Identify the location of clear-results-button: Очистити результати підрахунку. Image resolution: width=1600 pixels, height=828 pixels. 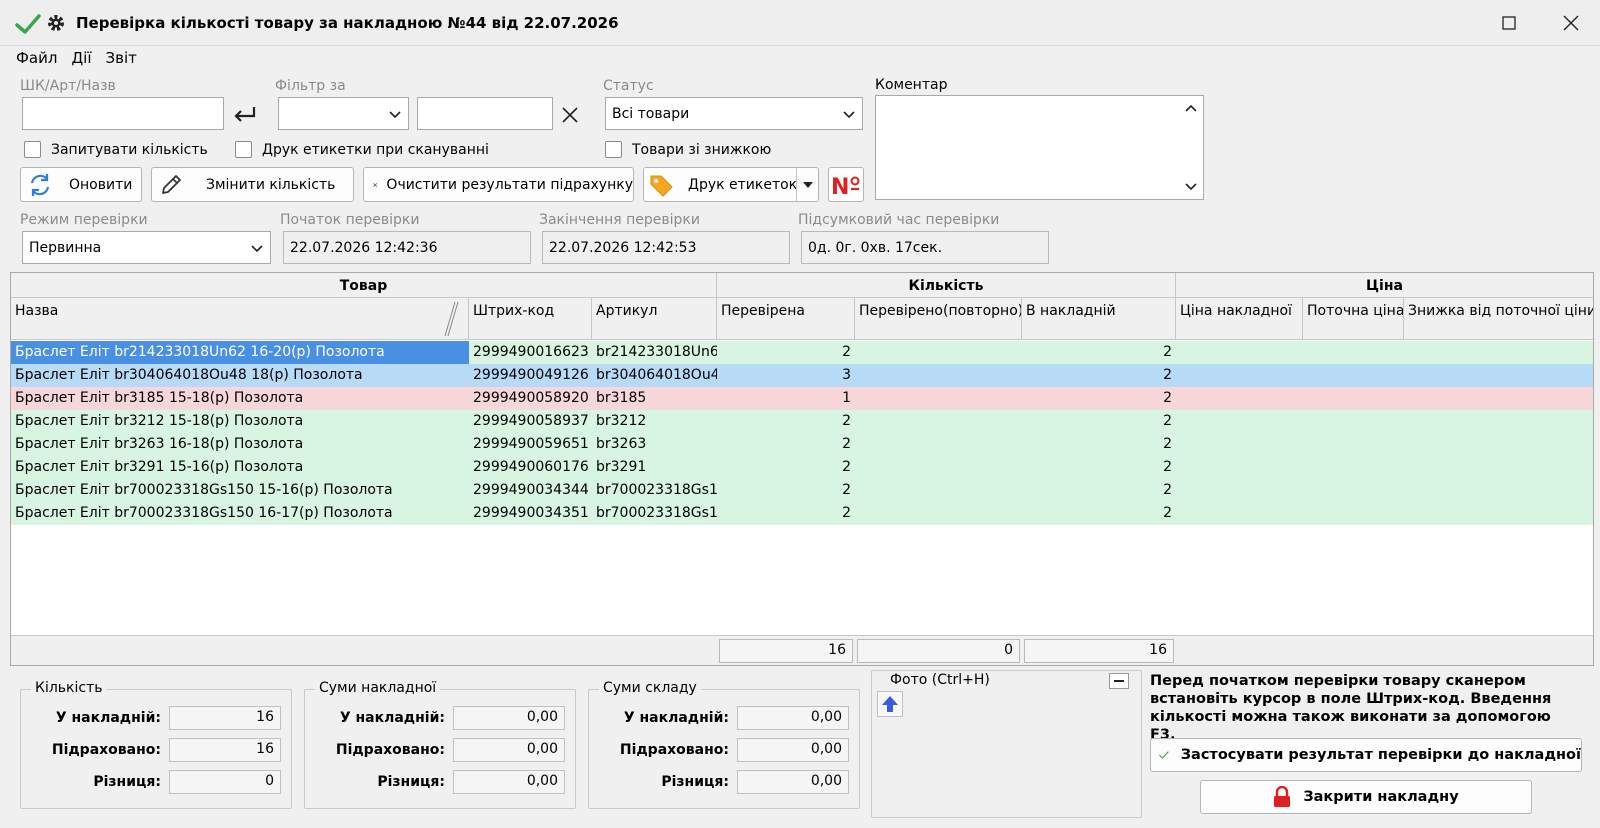
(498, 184).